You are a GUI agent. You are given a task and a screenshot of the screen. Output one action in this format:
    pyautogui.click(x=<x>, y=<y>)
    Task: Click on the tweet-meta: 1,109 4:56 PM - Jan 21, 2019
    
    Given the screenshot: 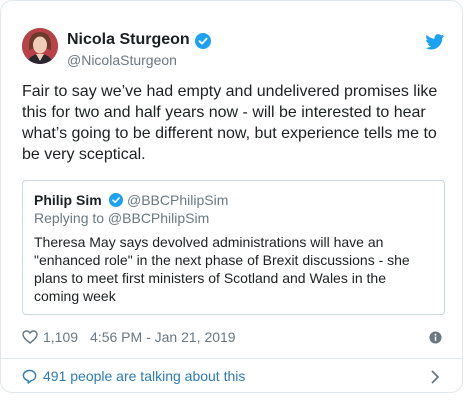 What is the action you would take?
    pyautogui.click(x=129, y=337)
    